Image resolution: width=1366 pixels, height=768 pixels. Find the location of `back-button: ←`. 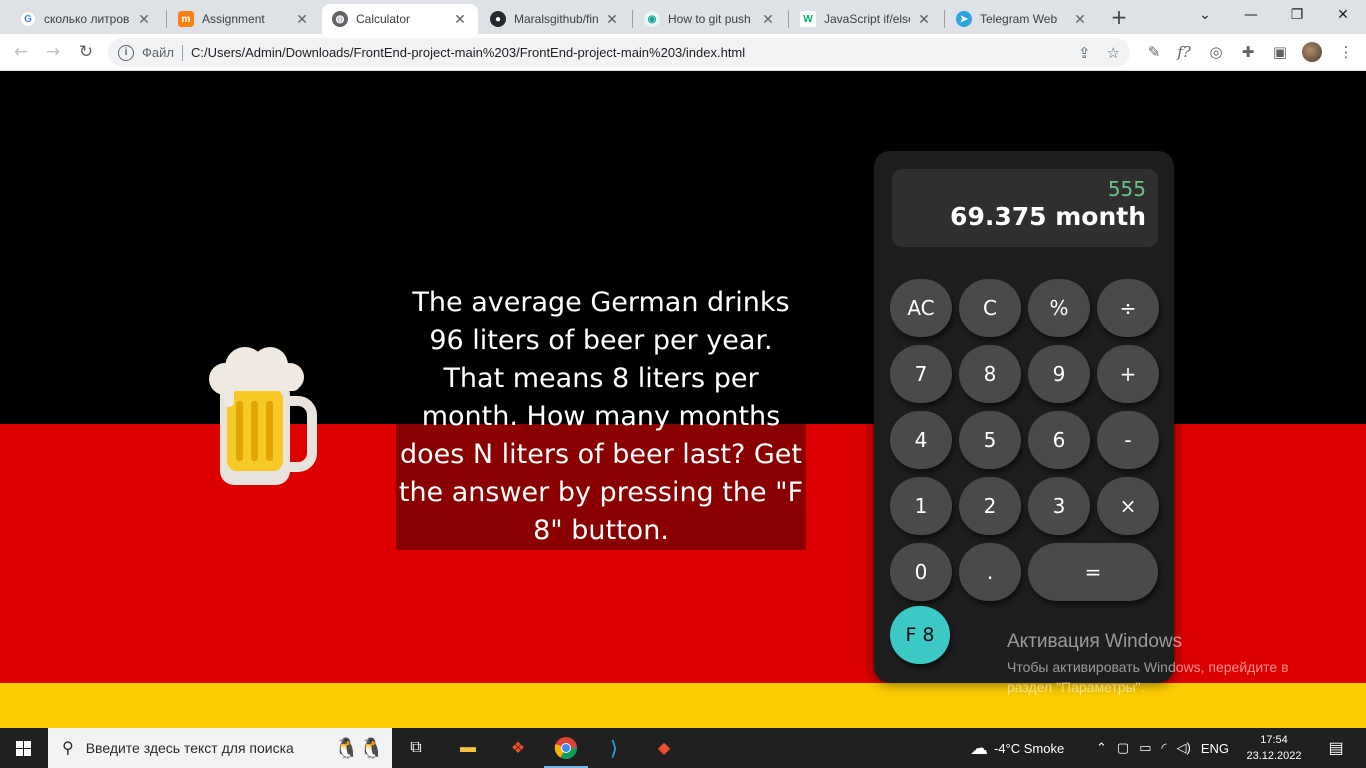

back-button: ← is located at coordinates (21, 52).